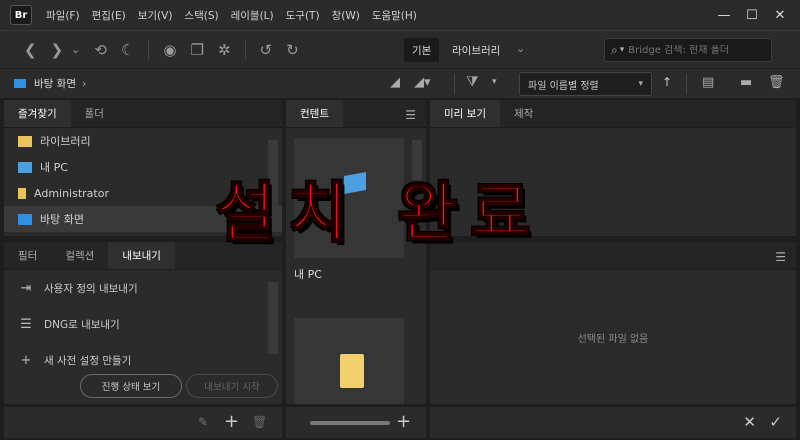 The width and height of the screenshot is (800, 440). I want to click on thumbnail-size-slider, so click(350, 423).